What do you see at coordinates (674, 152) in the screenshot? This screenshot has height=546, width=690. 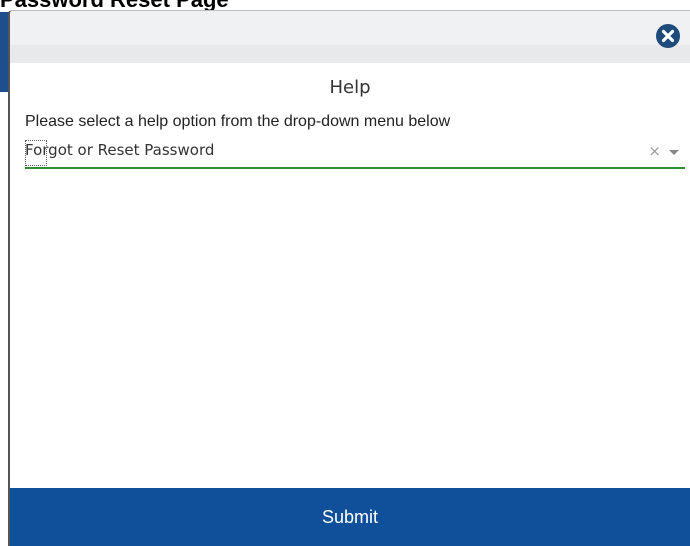 I see `chevron-down-icon` at bounding box center [674, 152].